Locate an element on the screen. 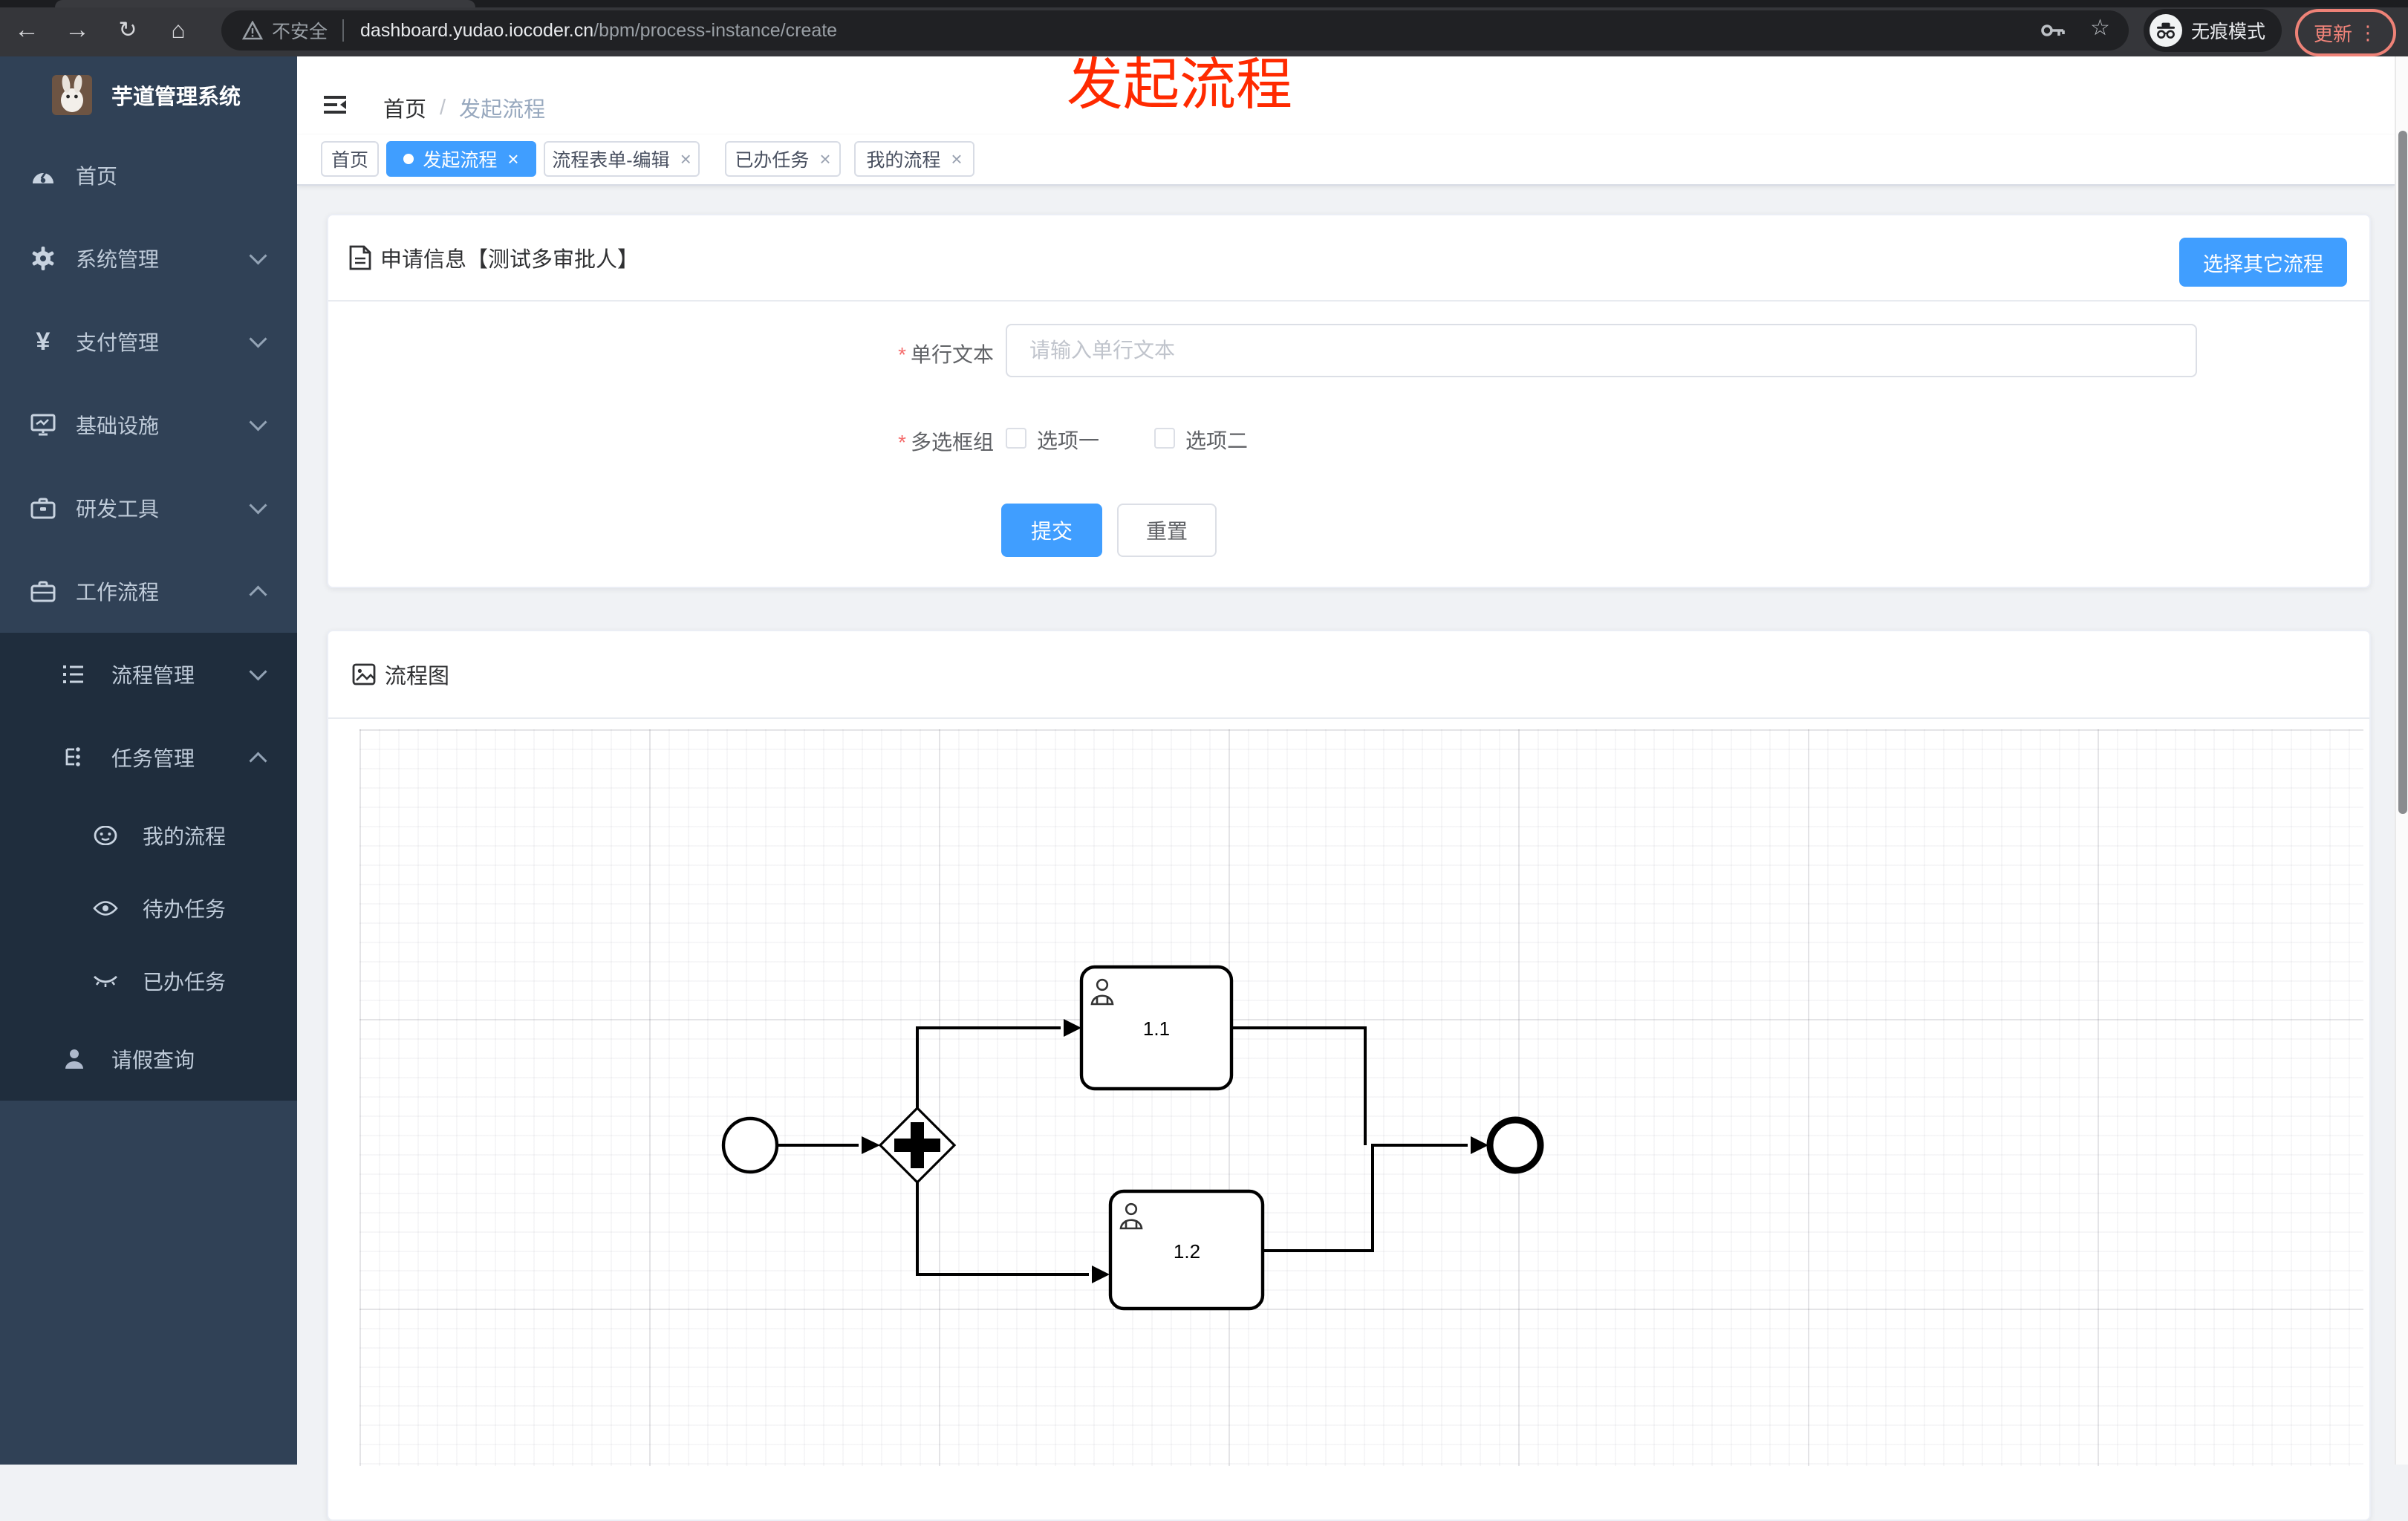  browser-home-button: ⌂ is located at coordinates (178, 29).